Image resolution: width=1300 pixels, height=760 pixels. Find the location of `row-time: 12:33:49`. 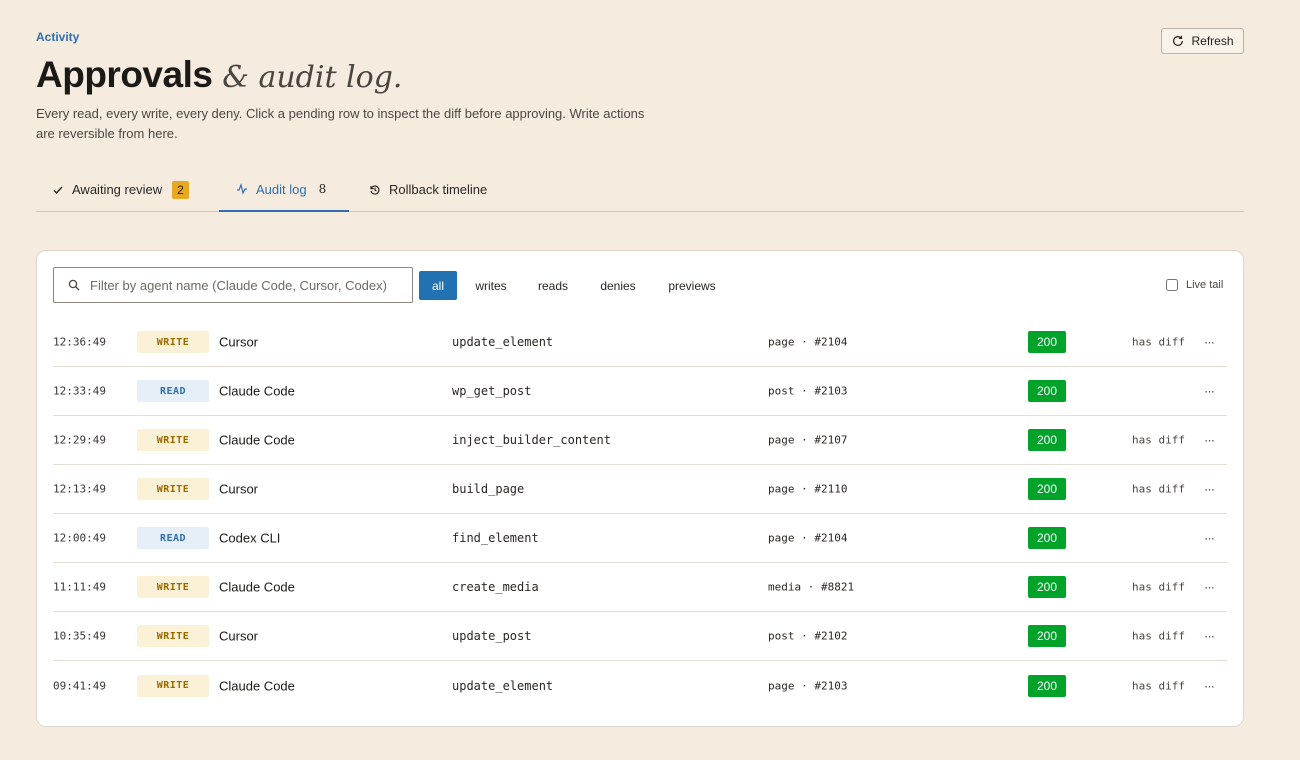

row-time: 12:33:49 is located at coordinates (79, 391).